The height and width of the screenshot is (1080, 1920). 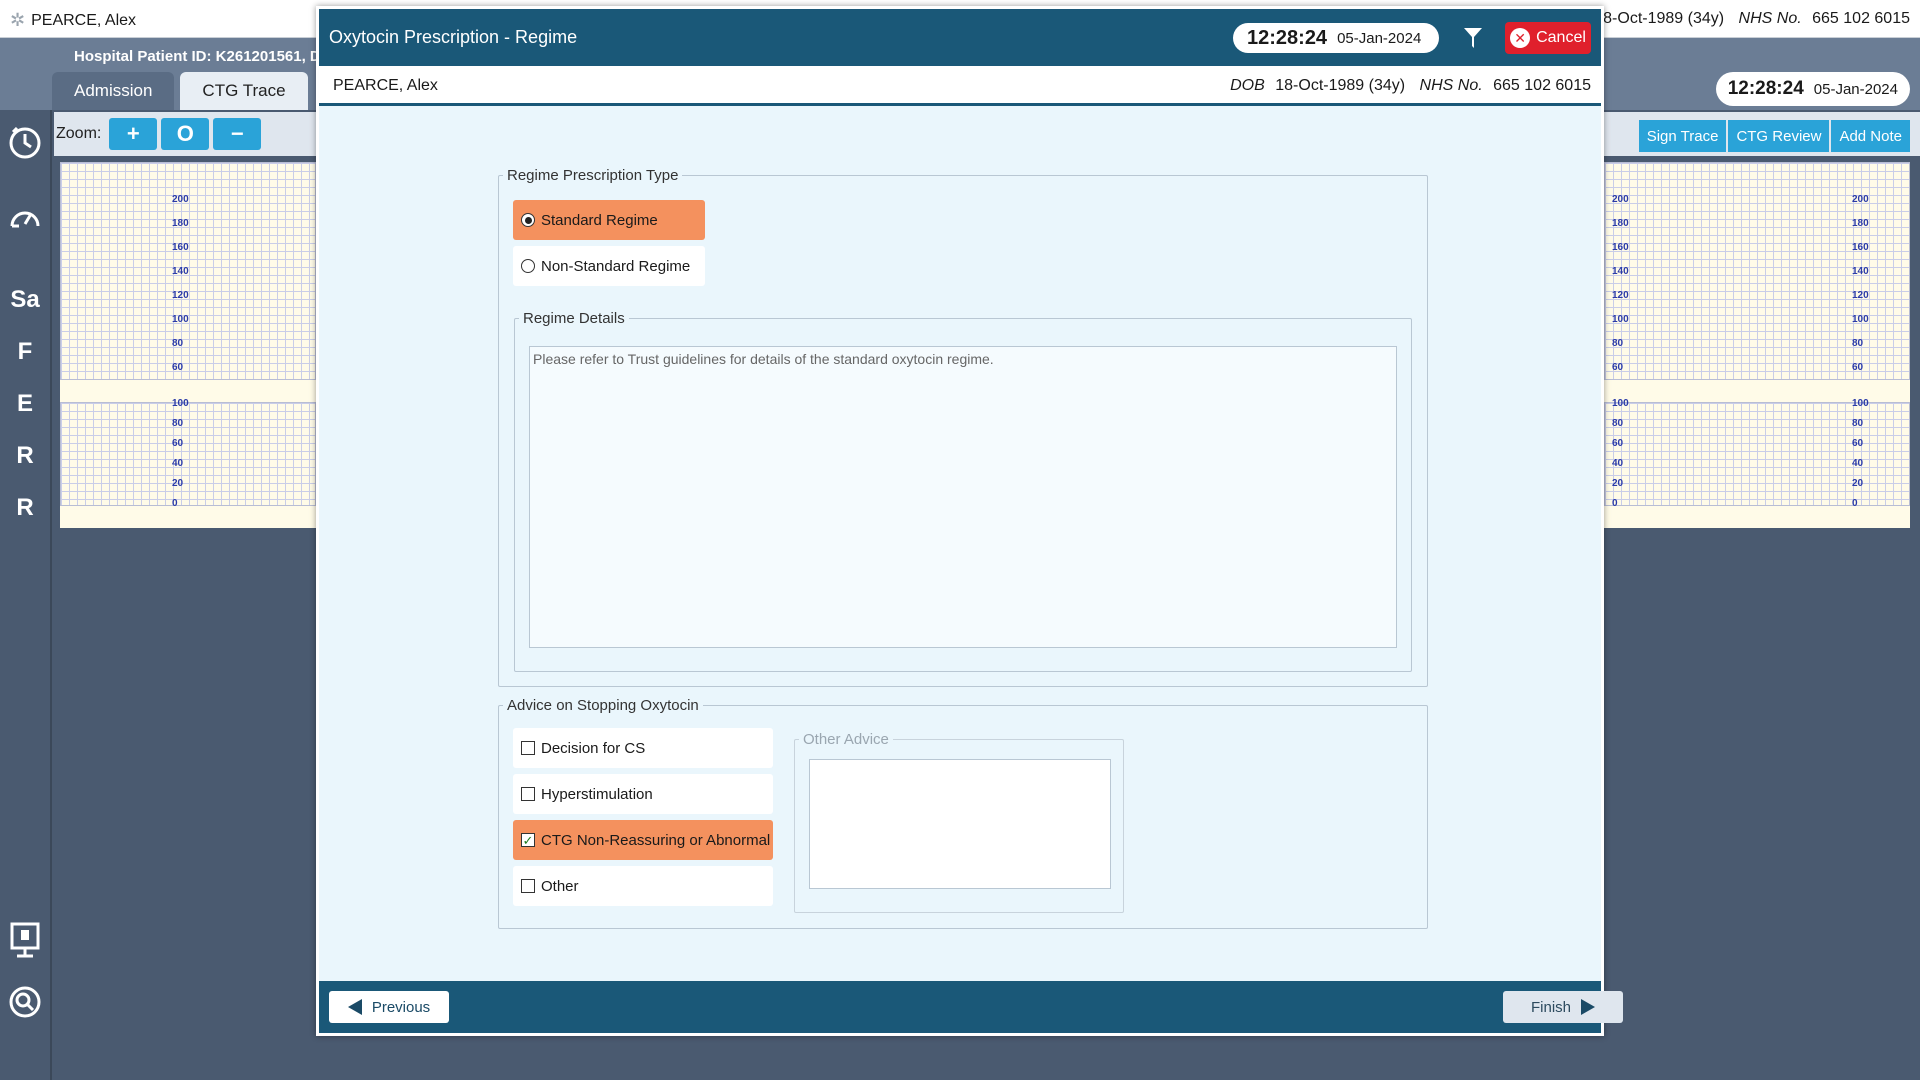 I want to click on dialog-patient-name: PEARCE, Alex, so click(x=385, y=85).